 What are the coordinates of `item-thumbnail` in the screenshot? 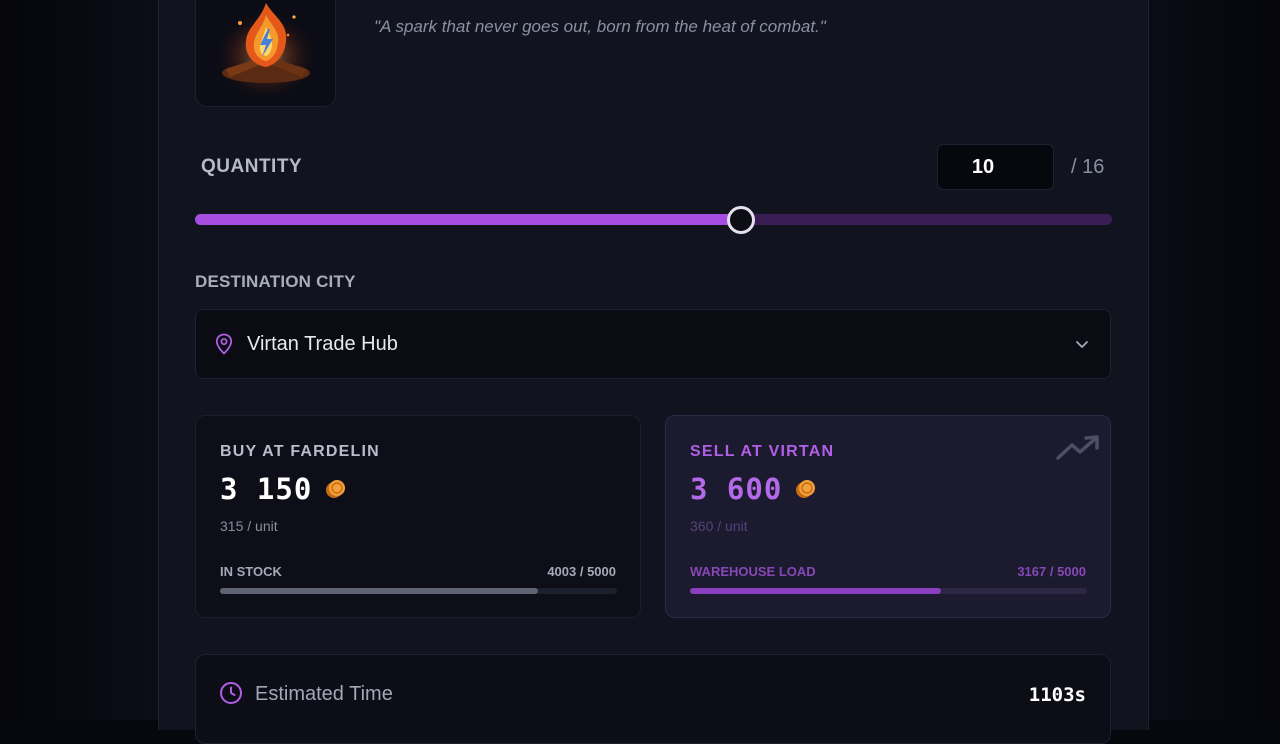 It's located at (265, 53).